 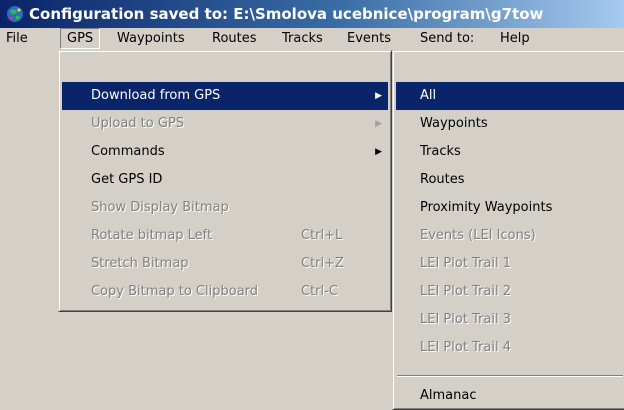 What do you see at coordinates (234, 38) in the screenshot?
I see `menu-routes: Routes` at bounding box center [234, 38].